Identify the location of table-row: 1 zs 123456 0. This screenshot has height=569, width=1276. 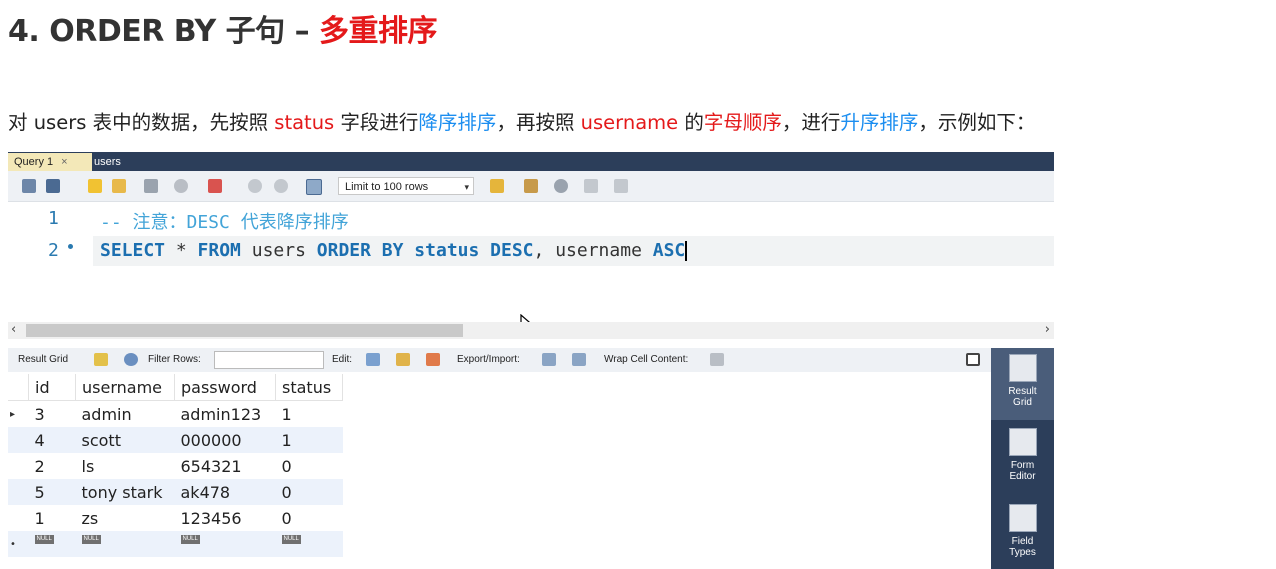
(175, 518).